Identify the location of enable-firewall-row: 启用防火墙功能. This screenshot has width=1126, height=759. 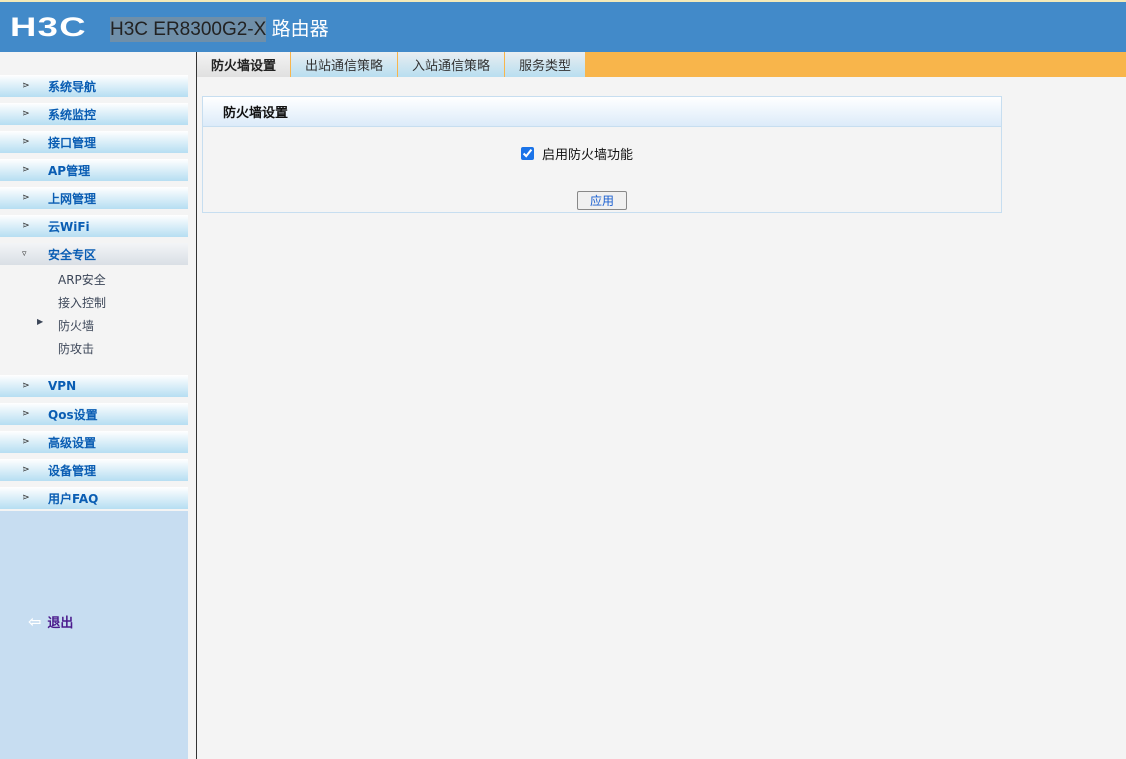
(577, 153).